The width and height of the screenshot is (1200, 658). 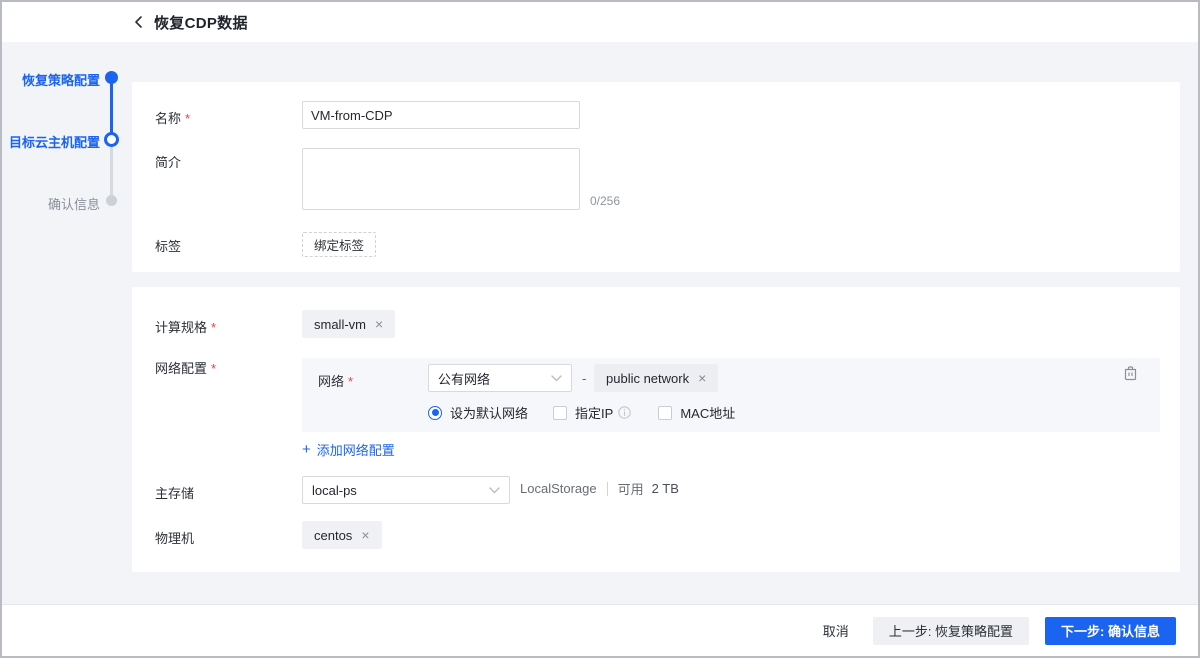 What do you see at coordinates (489, 413) in the screenshot?
I see `default-network-label: 设为默认网络` at bounding box center [489, 413].